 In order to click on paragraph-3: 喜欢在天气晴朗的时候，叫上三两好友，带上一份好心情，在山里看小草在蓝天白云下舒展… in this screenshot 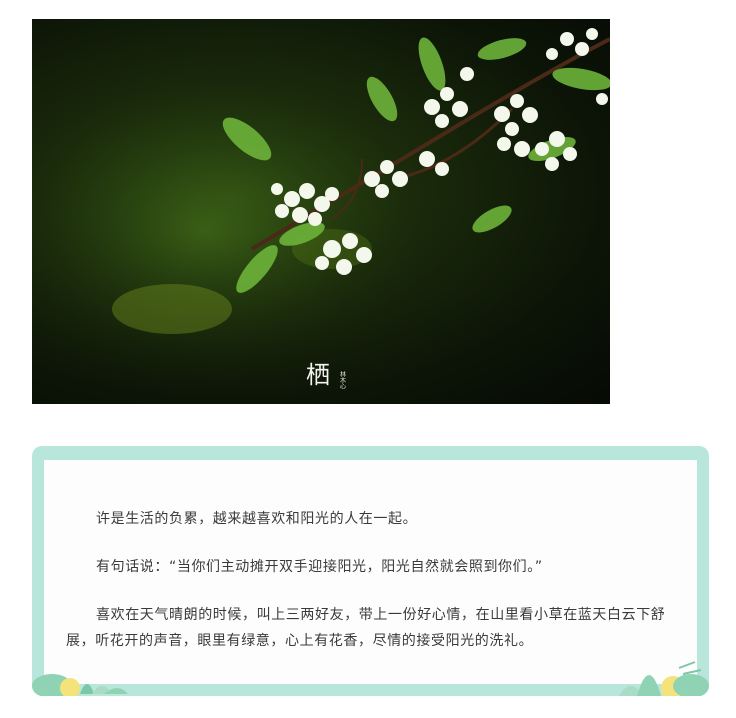, I will do `click(366, 628)`.